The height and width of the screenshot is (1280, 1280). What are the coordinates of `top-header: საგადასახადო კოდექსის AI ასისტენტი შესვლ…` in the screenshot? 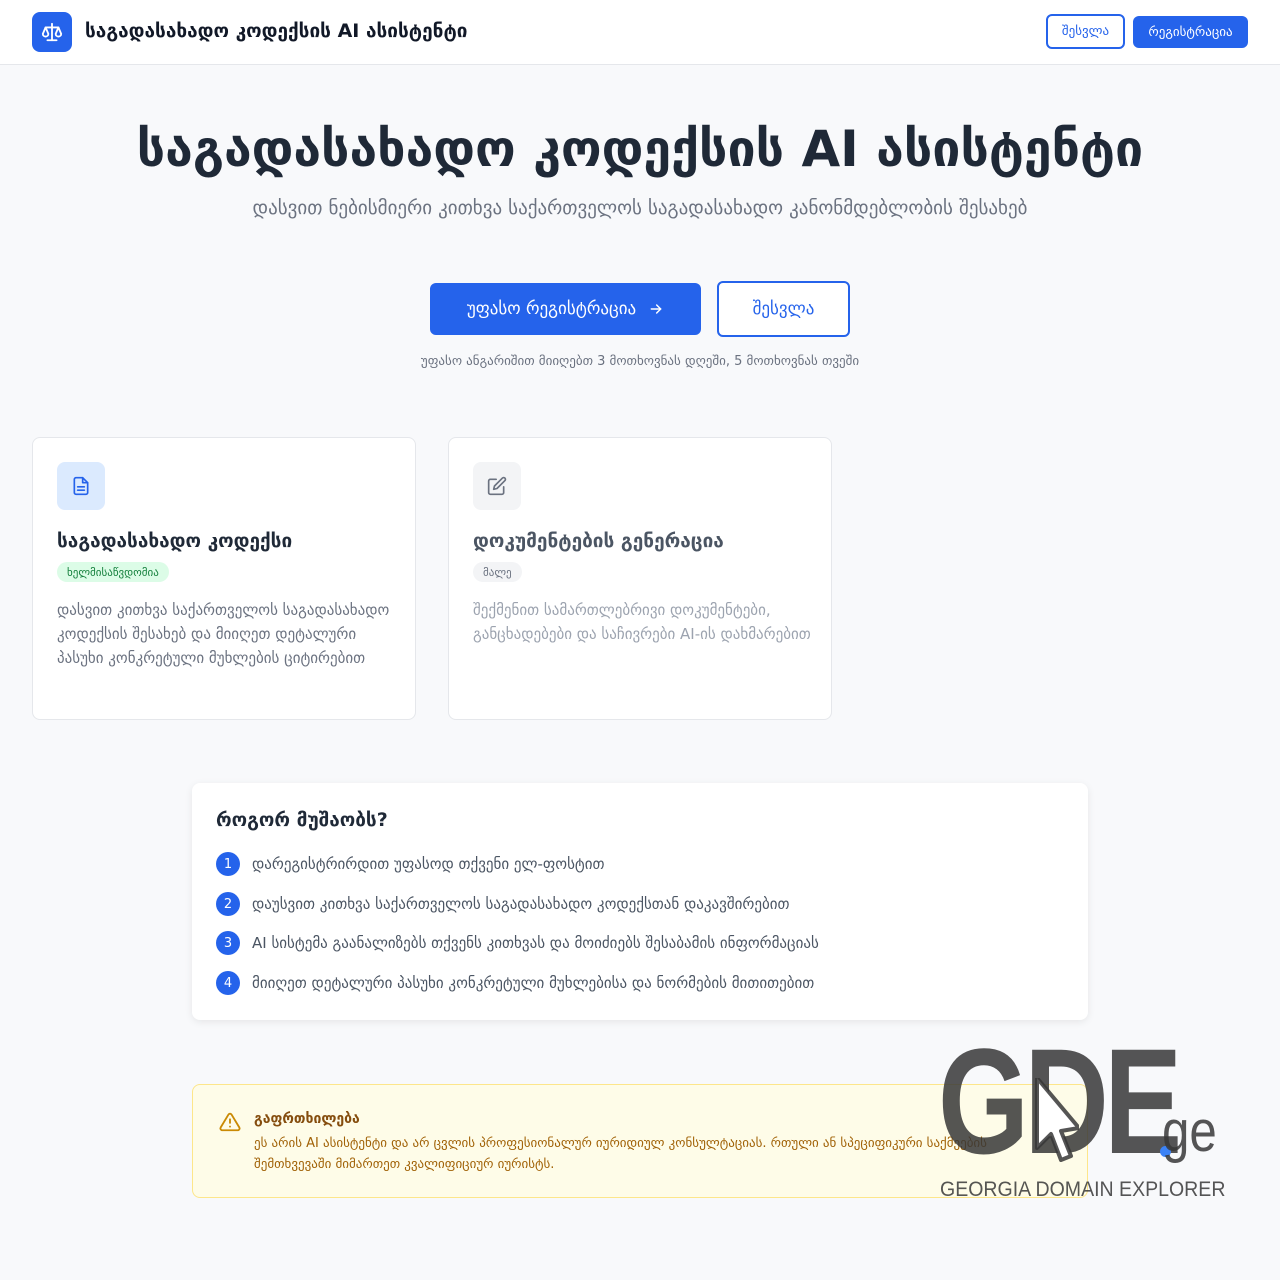 It's located at (640, 32).